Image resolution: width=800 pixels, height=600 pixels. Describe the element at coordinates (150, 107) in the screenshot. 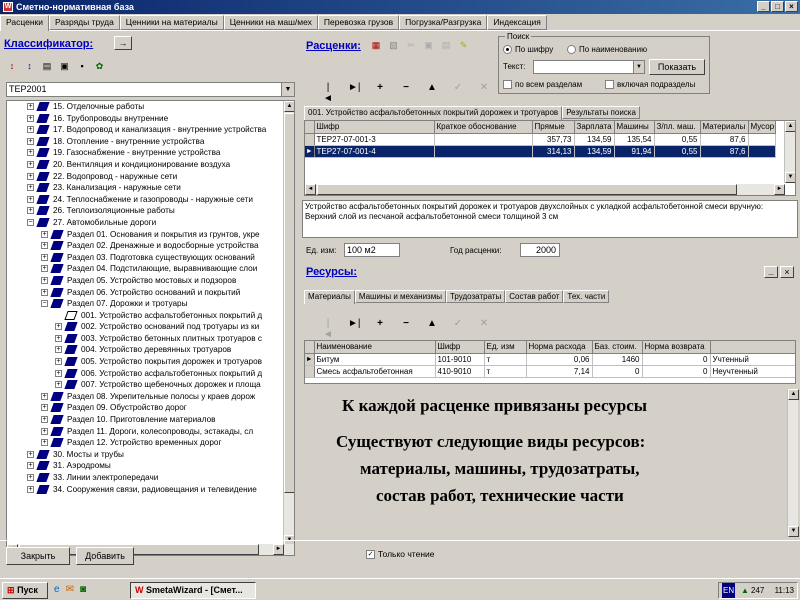

I see `tree-node: +15. Отделочные работы` at that location.